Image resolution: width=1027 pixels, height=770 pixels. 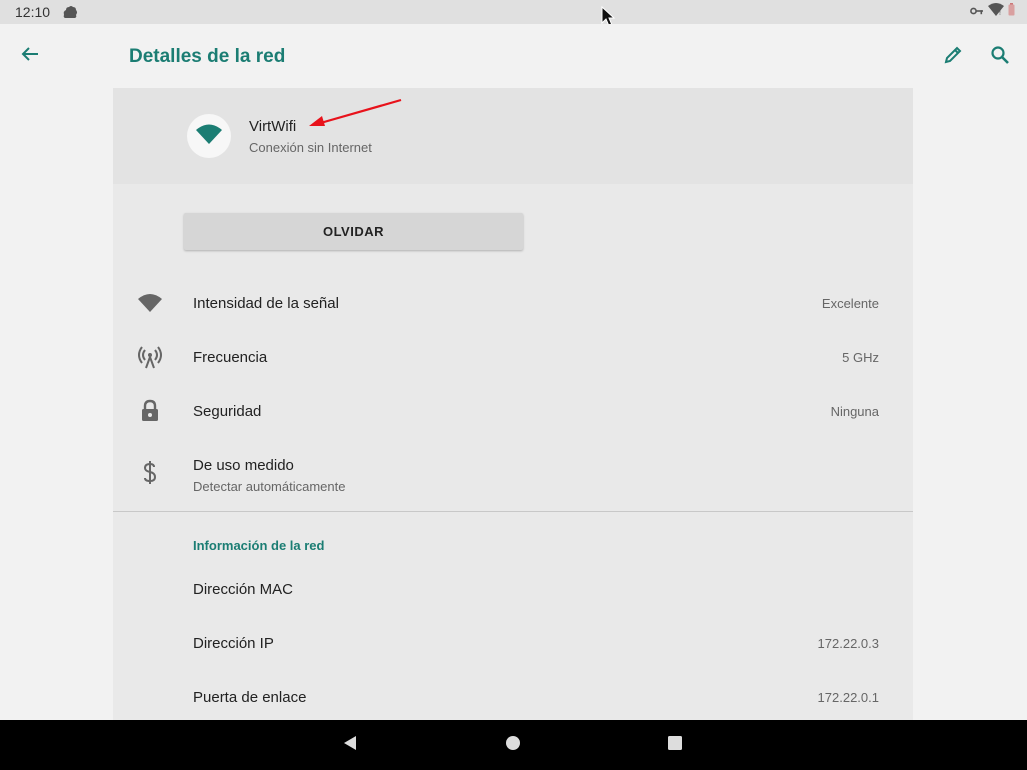 I want to click on row-title: Frecuencia, so click(x=230, y=357).